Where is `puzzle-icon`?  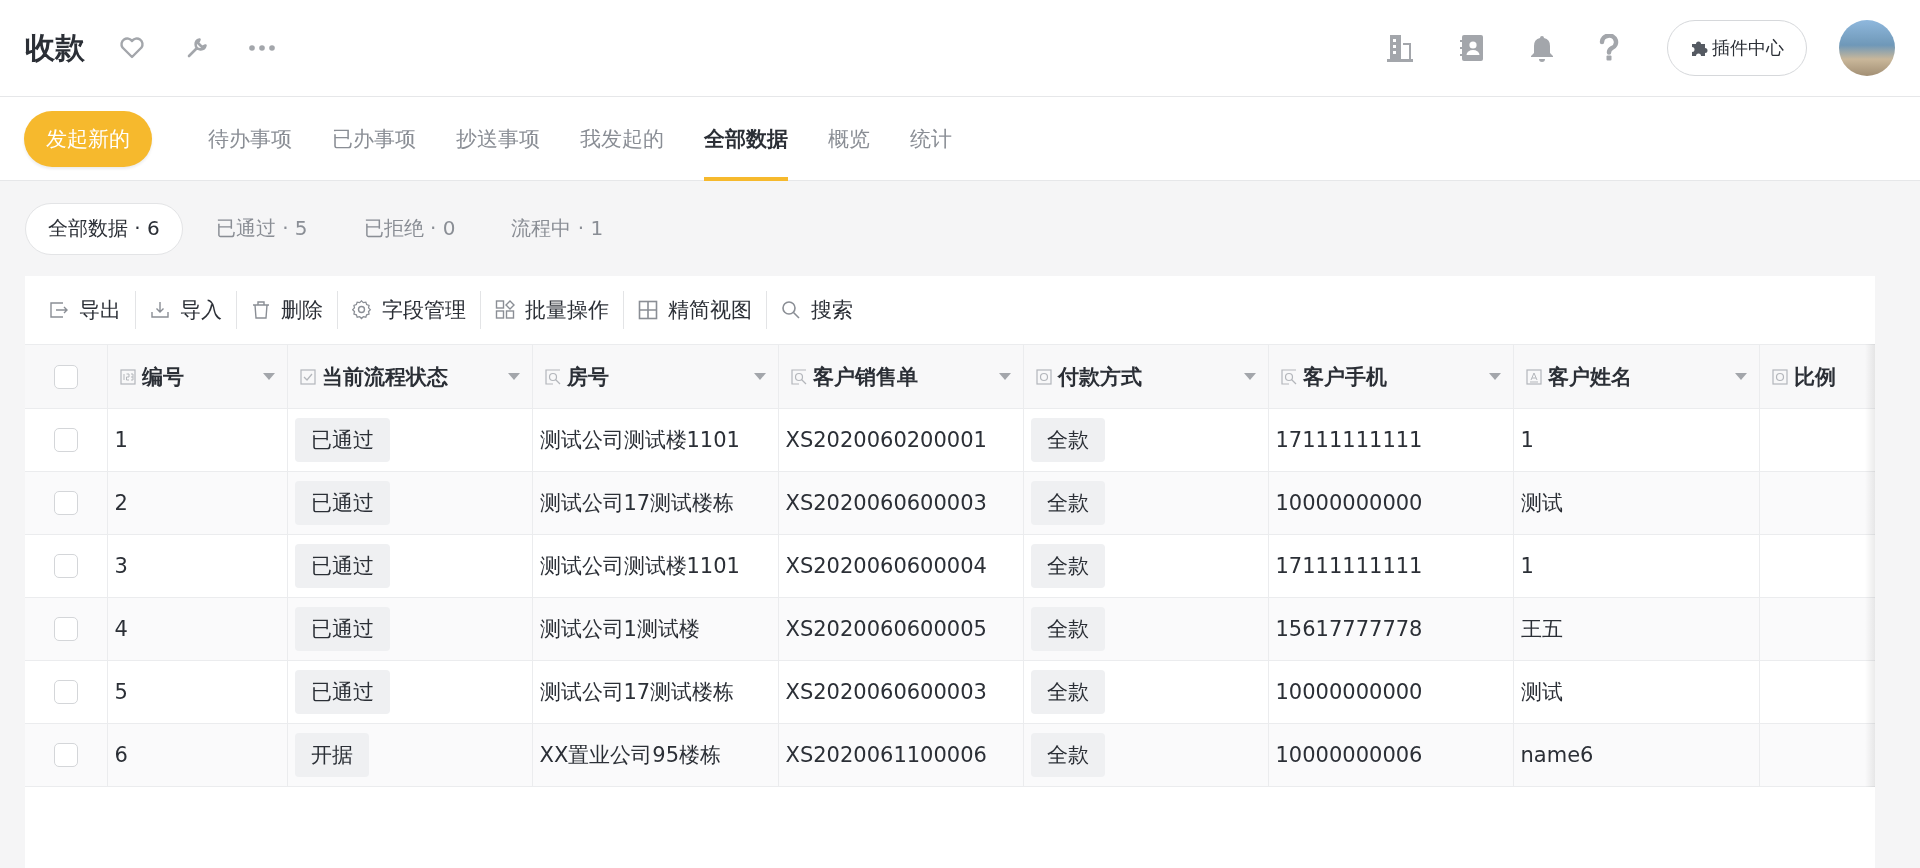 puzzle-icon is located at coordinates (1699, 48).